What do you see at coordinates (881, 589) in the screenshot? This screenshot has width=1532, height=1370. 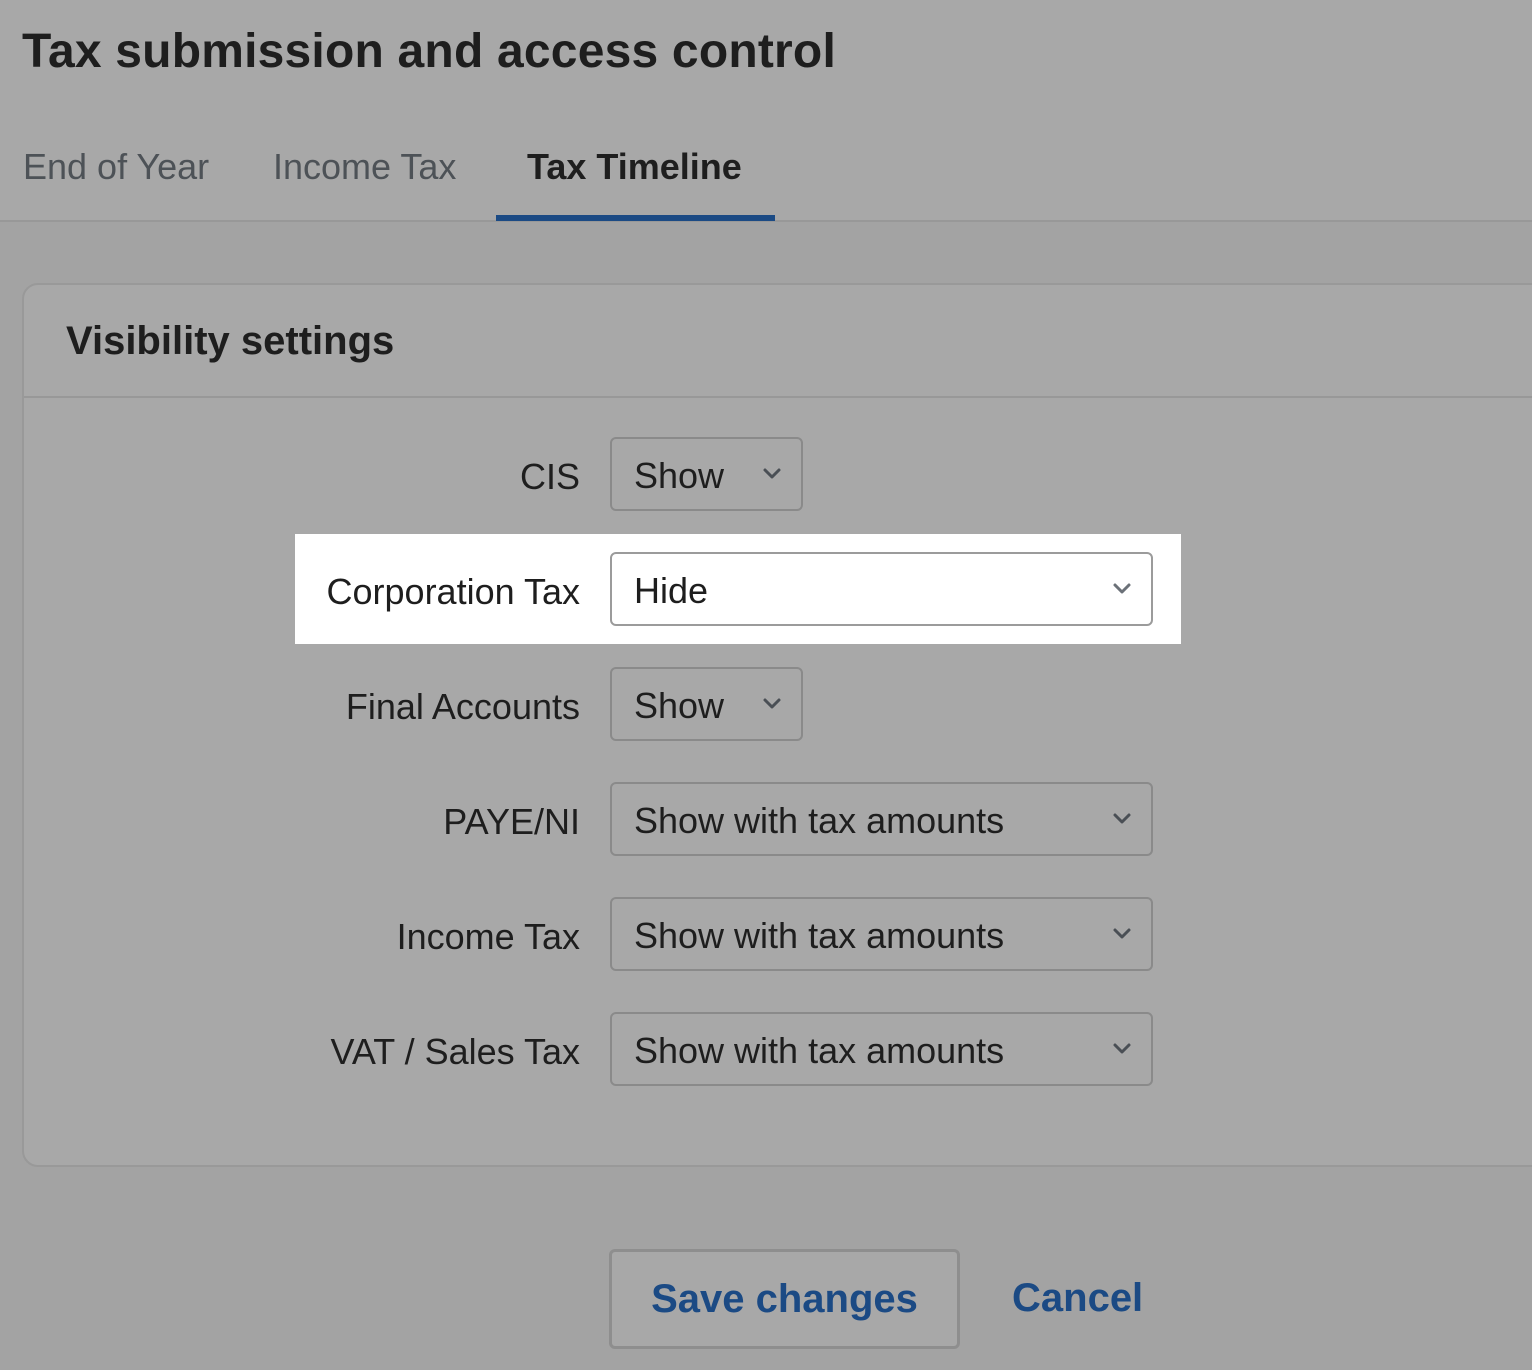 I see `select-corporation-tax: Hide` at bounding box center [881, 589].